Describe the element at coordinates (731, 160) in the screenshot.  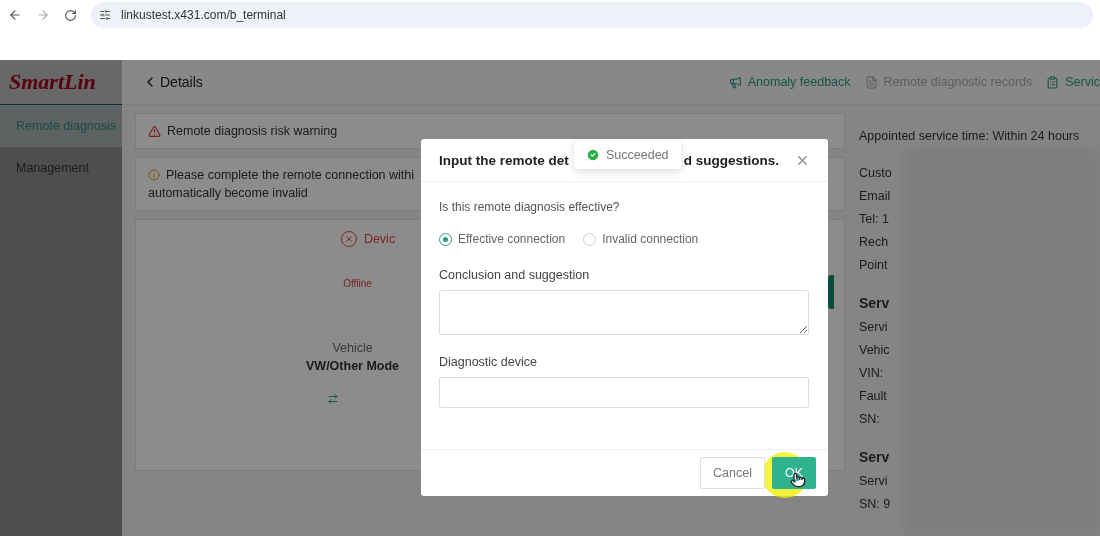
I see `dialog-title: d suggestions.` at that location.